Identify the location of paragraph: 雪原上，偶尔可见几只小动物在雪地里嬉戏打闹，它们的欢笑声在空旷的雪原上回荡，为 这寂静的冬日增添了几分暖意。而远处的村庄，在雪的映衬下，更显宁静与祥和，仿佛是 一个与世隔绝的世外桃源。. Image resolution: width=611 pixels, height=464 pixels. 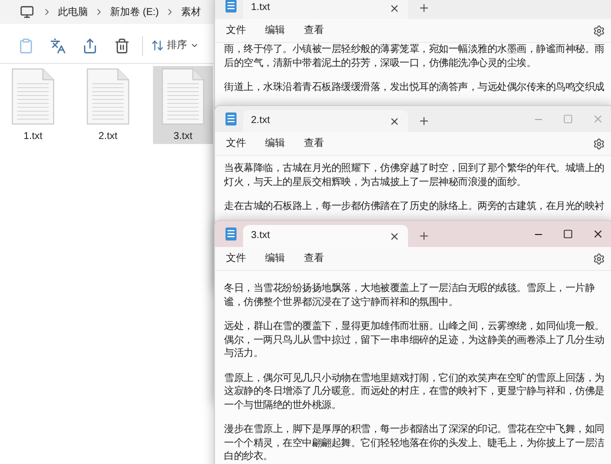
(415, 392).